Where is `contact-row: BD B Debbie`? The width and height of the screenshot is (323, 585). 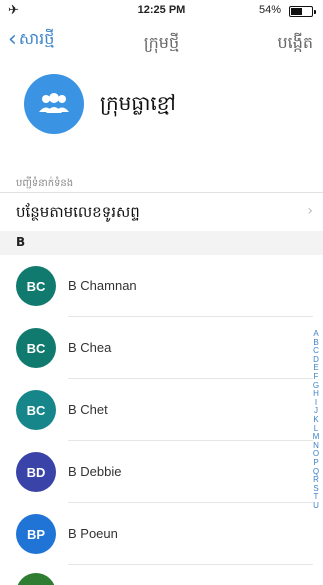
contact-row: BD B Debbie is located at coordinates (161, 472).